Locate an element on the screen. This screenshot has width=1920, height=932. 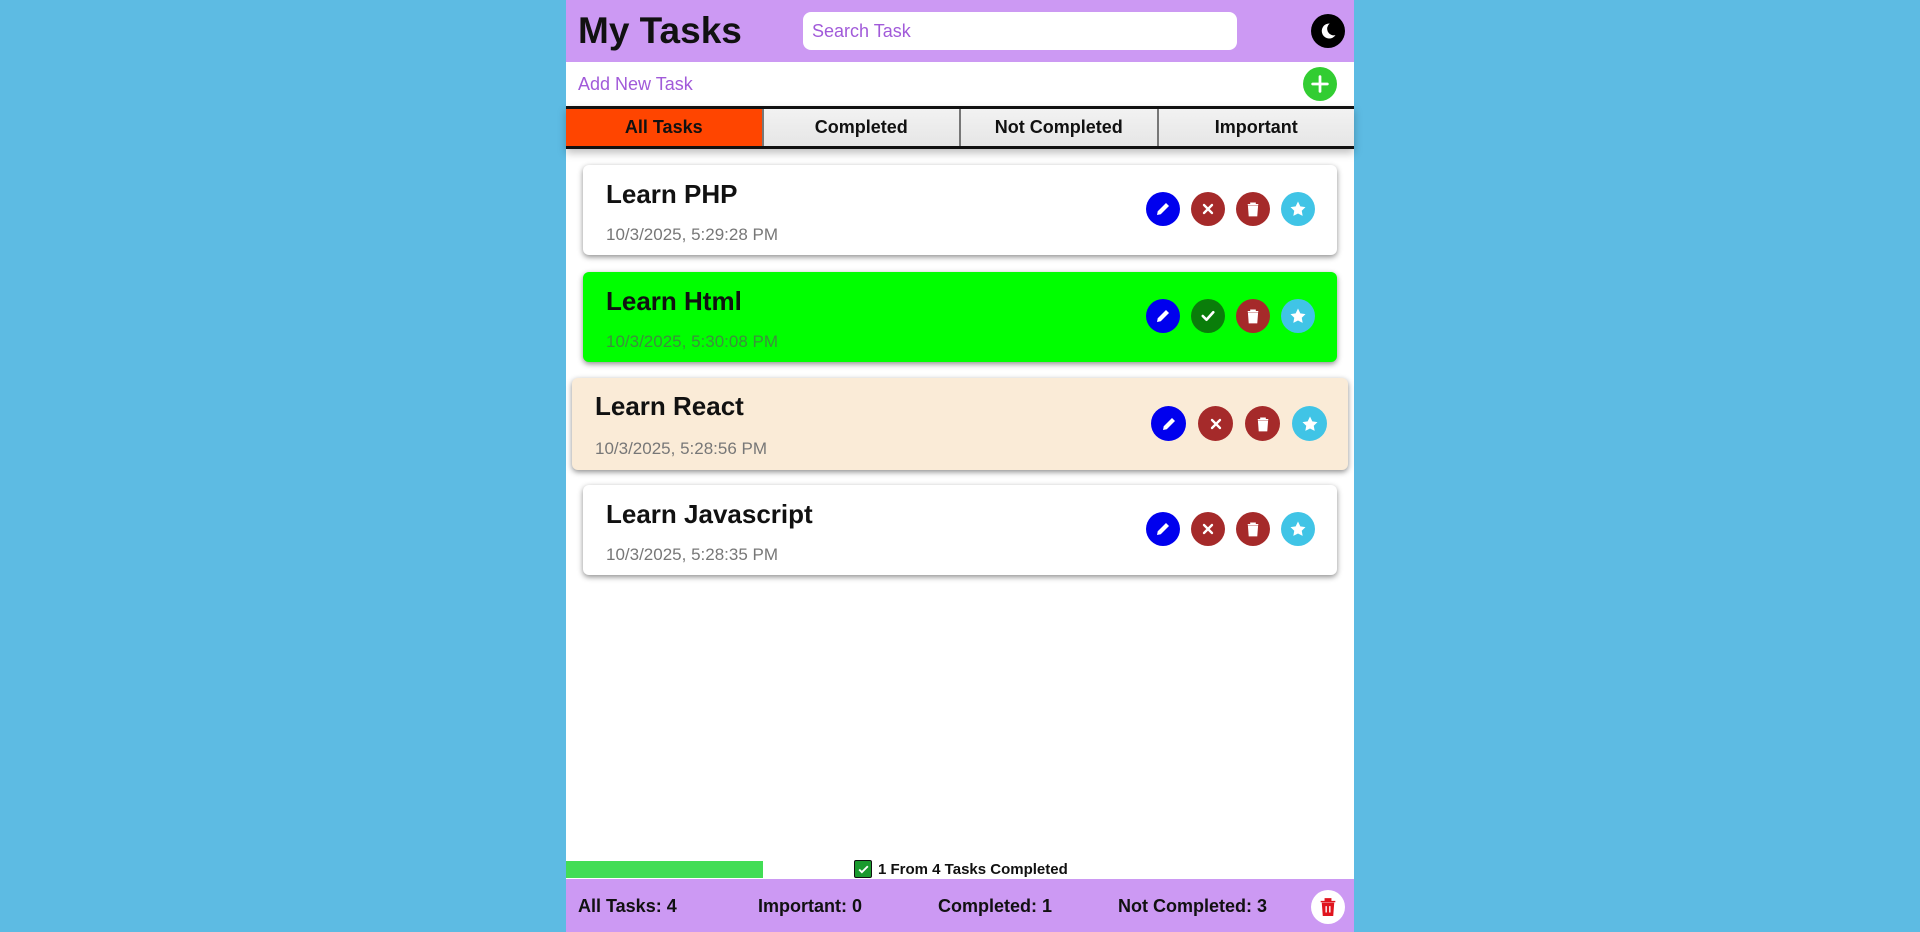
mark-incomplete-button is located at coordinates (1208, 316).